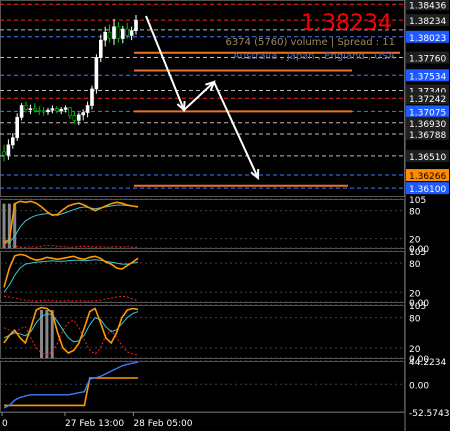 This screenshot has width=450, height=431. What do you see at coordinates (162, 424) in the screenshot?
I see `time-axis-label: 28 Feb 05:00` at bounding box center [162, 424].